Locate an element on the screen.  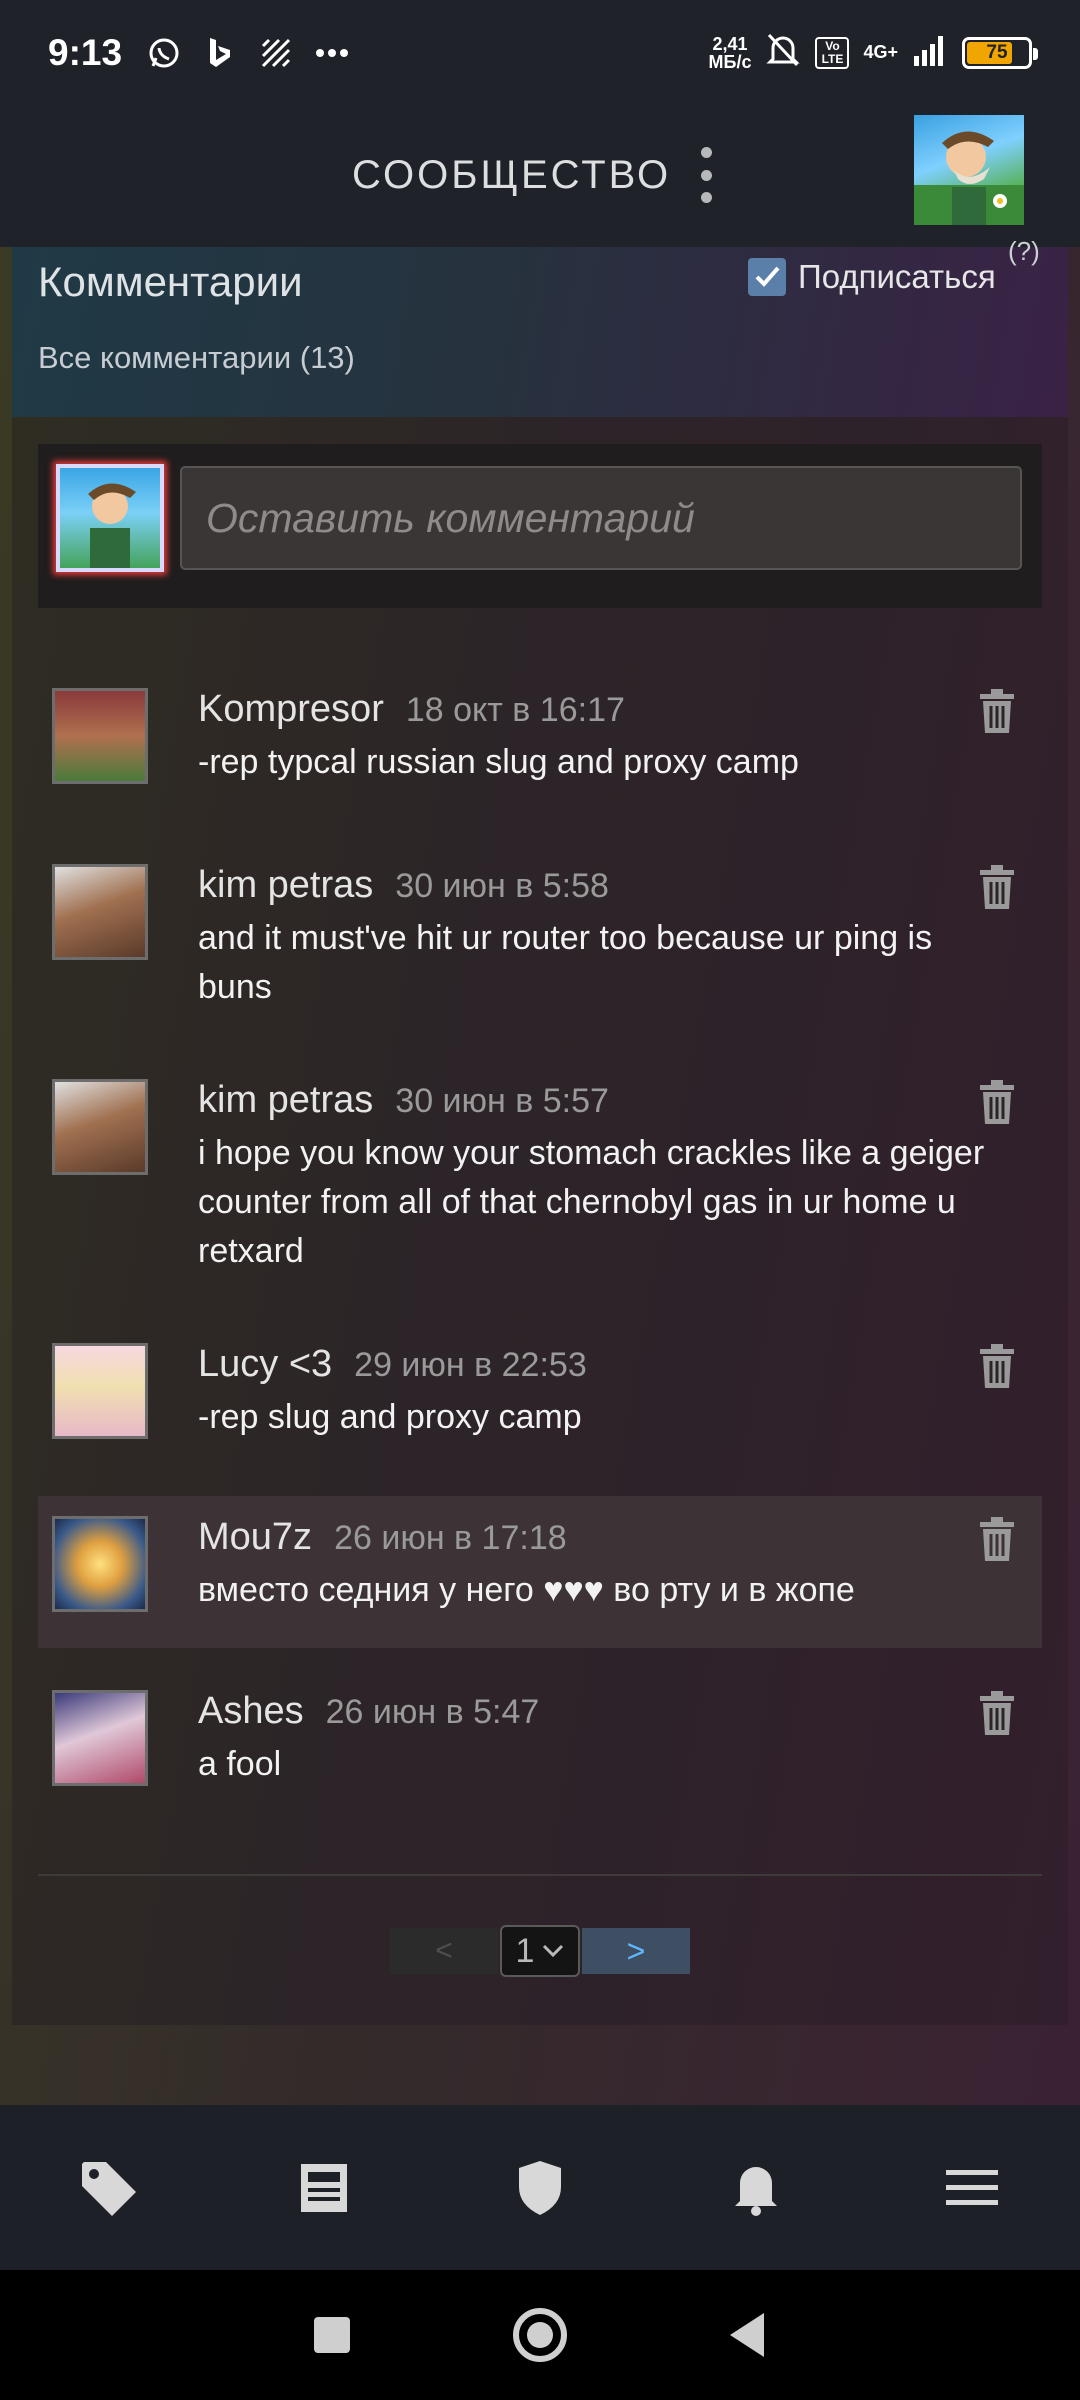
net-speed-value: 2,41 is located at coordinates (730, 43).